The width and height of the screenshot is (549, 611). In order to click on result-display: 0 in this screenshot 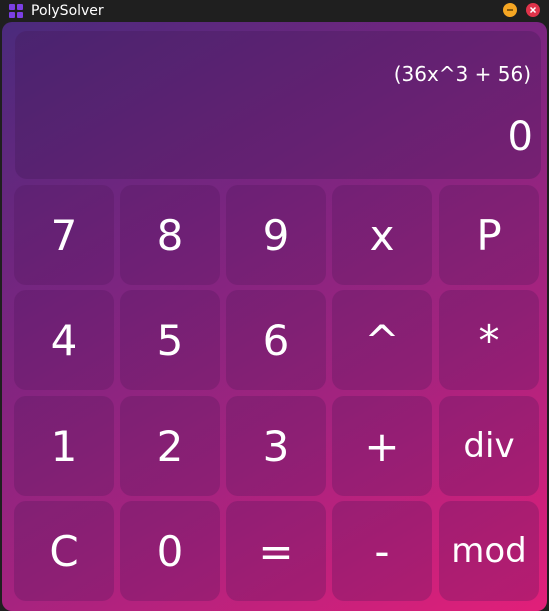, I will do `click(520, 137)`.